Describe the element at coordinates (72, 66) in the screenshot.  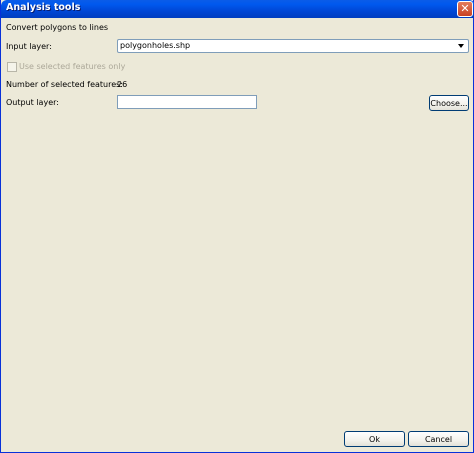
I see `selected-only-label: Use selected features only` at that location.